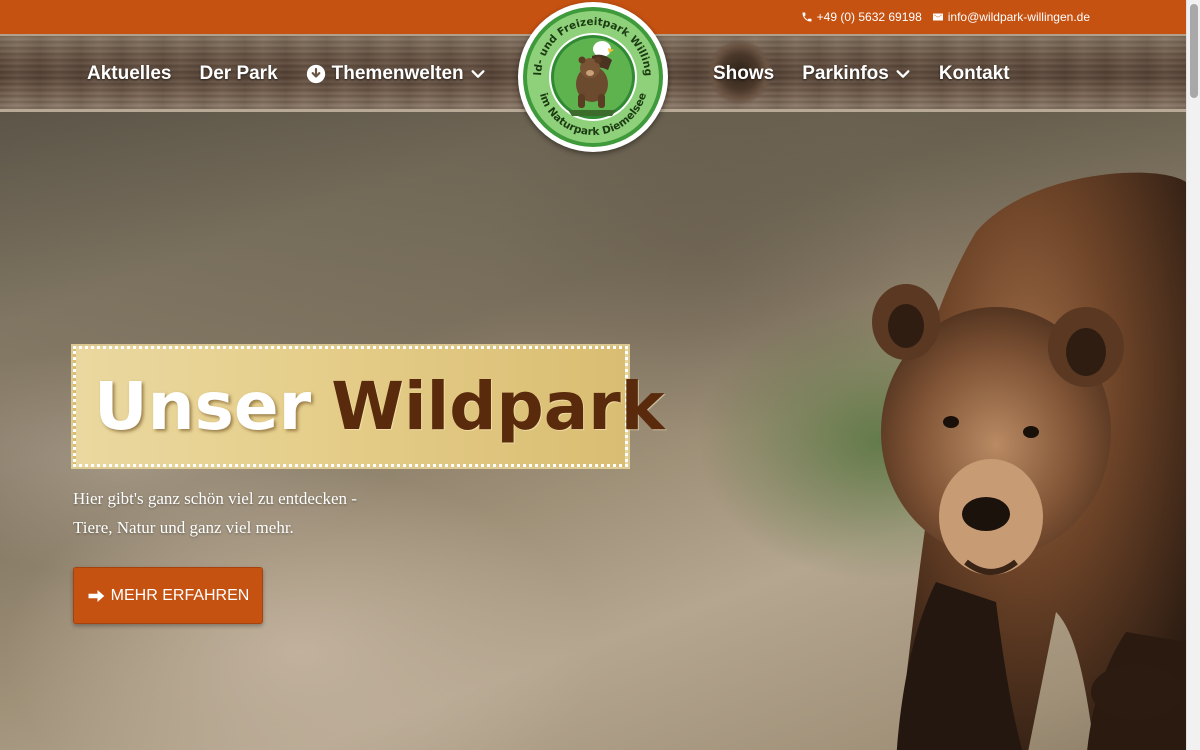 This screenshot has height=750, width=1200. Describe the element at coordinates (498, 406) in the screenshot. I see `hero-title-part2: Wildpark` at that location.